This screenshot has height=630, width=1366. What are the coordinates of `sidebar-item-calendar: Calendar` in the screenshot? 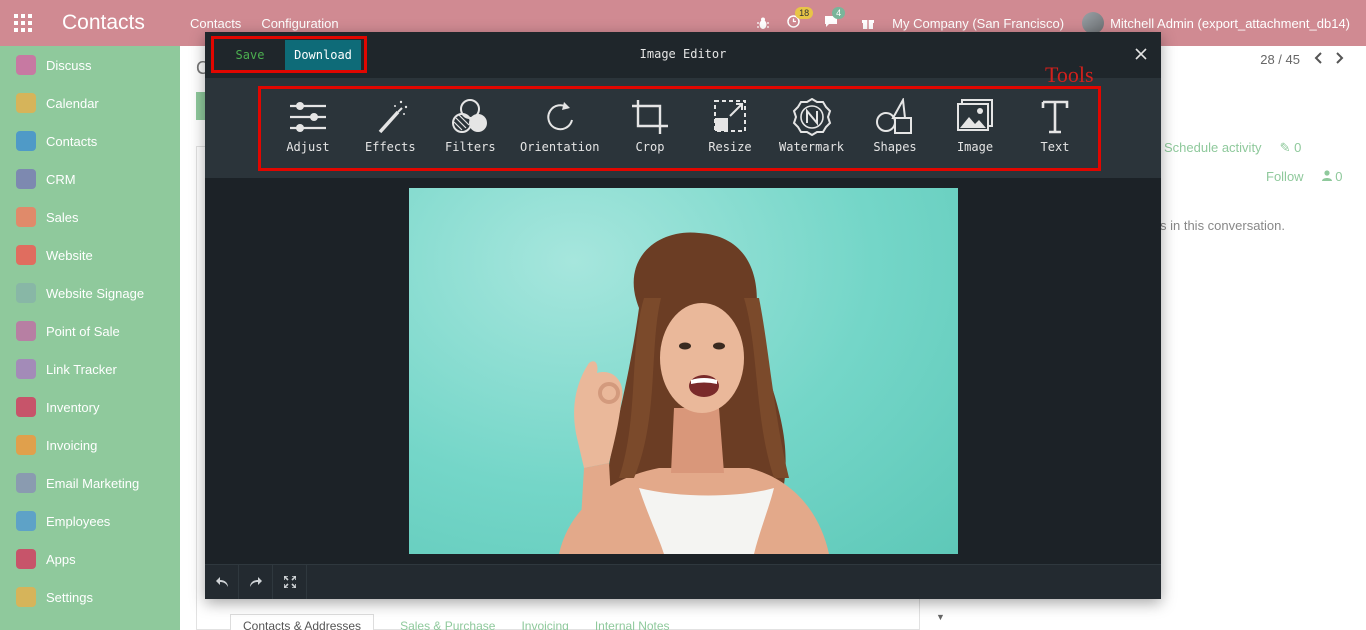 It's located at (90, 103).